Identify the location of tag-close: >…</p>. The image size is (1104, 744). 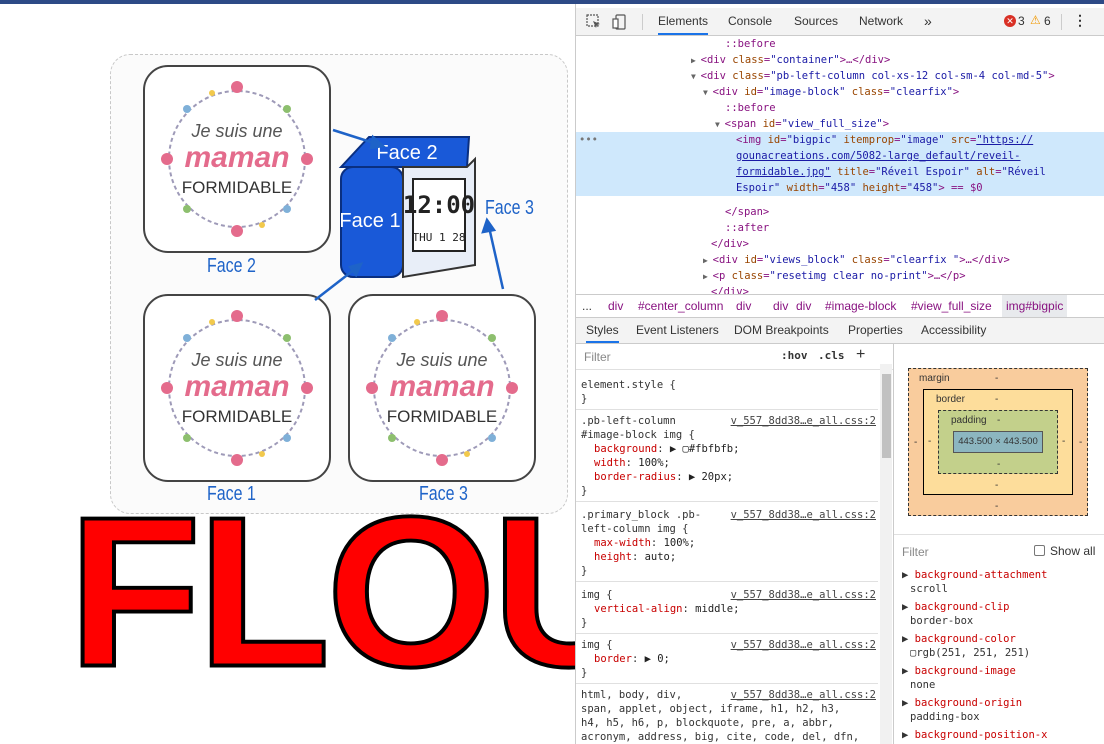
(946, 276).